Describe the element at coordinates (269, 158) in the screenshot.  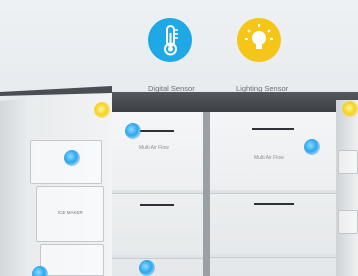
I see `right-compartment-brand: Multi Air Flow` at that location.